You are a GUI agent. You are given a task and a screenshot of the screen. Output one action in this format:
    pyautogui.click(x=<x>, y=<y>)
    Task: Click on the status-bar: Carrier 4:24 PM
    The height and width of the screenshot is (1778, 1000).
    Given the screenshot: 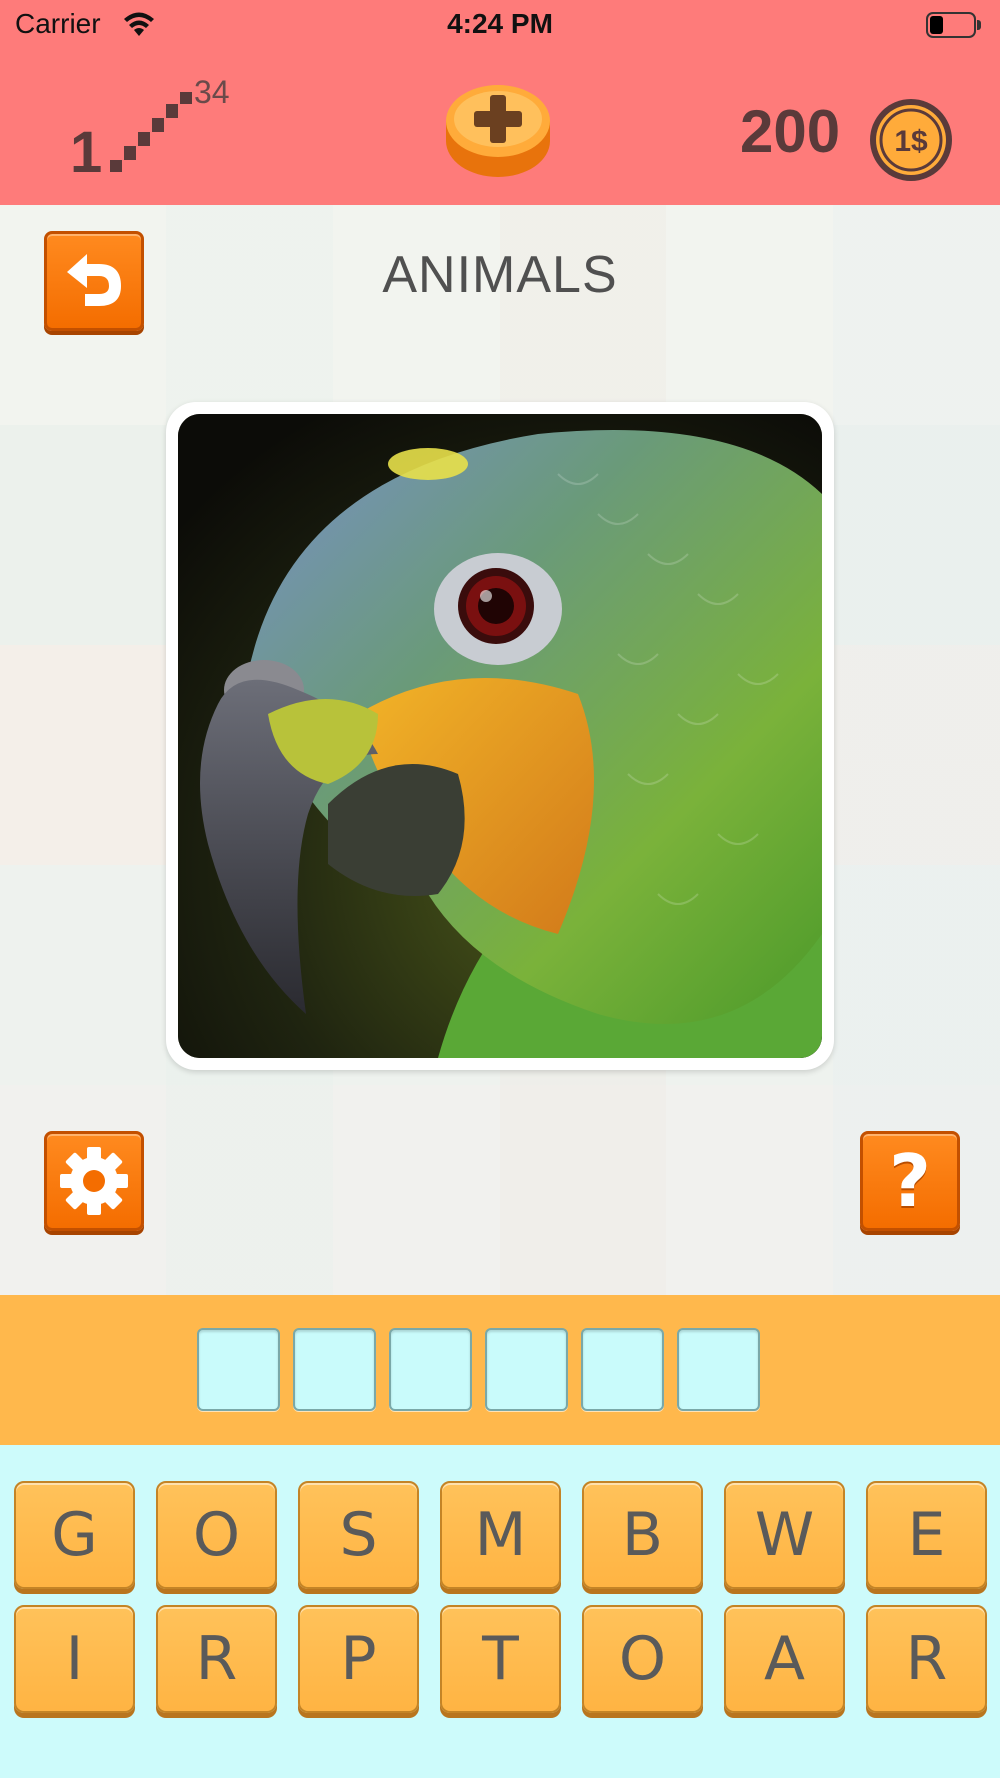 What is the action you would take?
    pyautogui.click(x=500, y=25)
    